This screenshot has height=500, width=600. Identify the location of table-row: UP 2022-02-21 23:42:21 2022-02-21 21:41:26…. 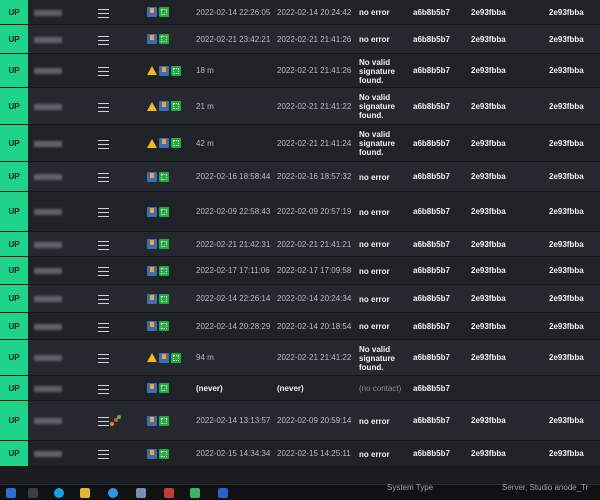
(300, 39).